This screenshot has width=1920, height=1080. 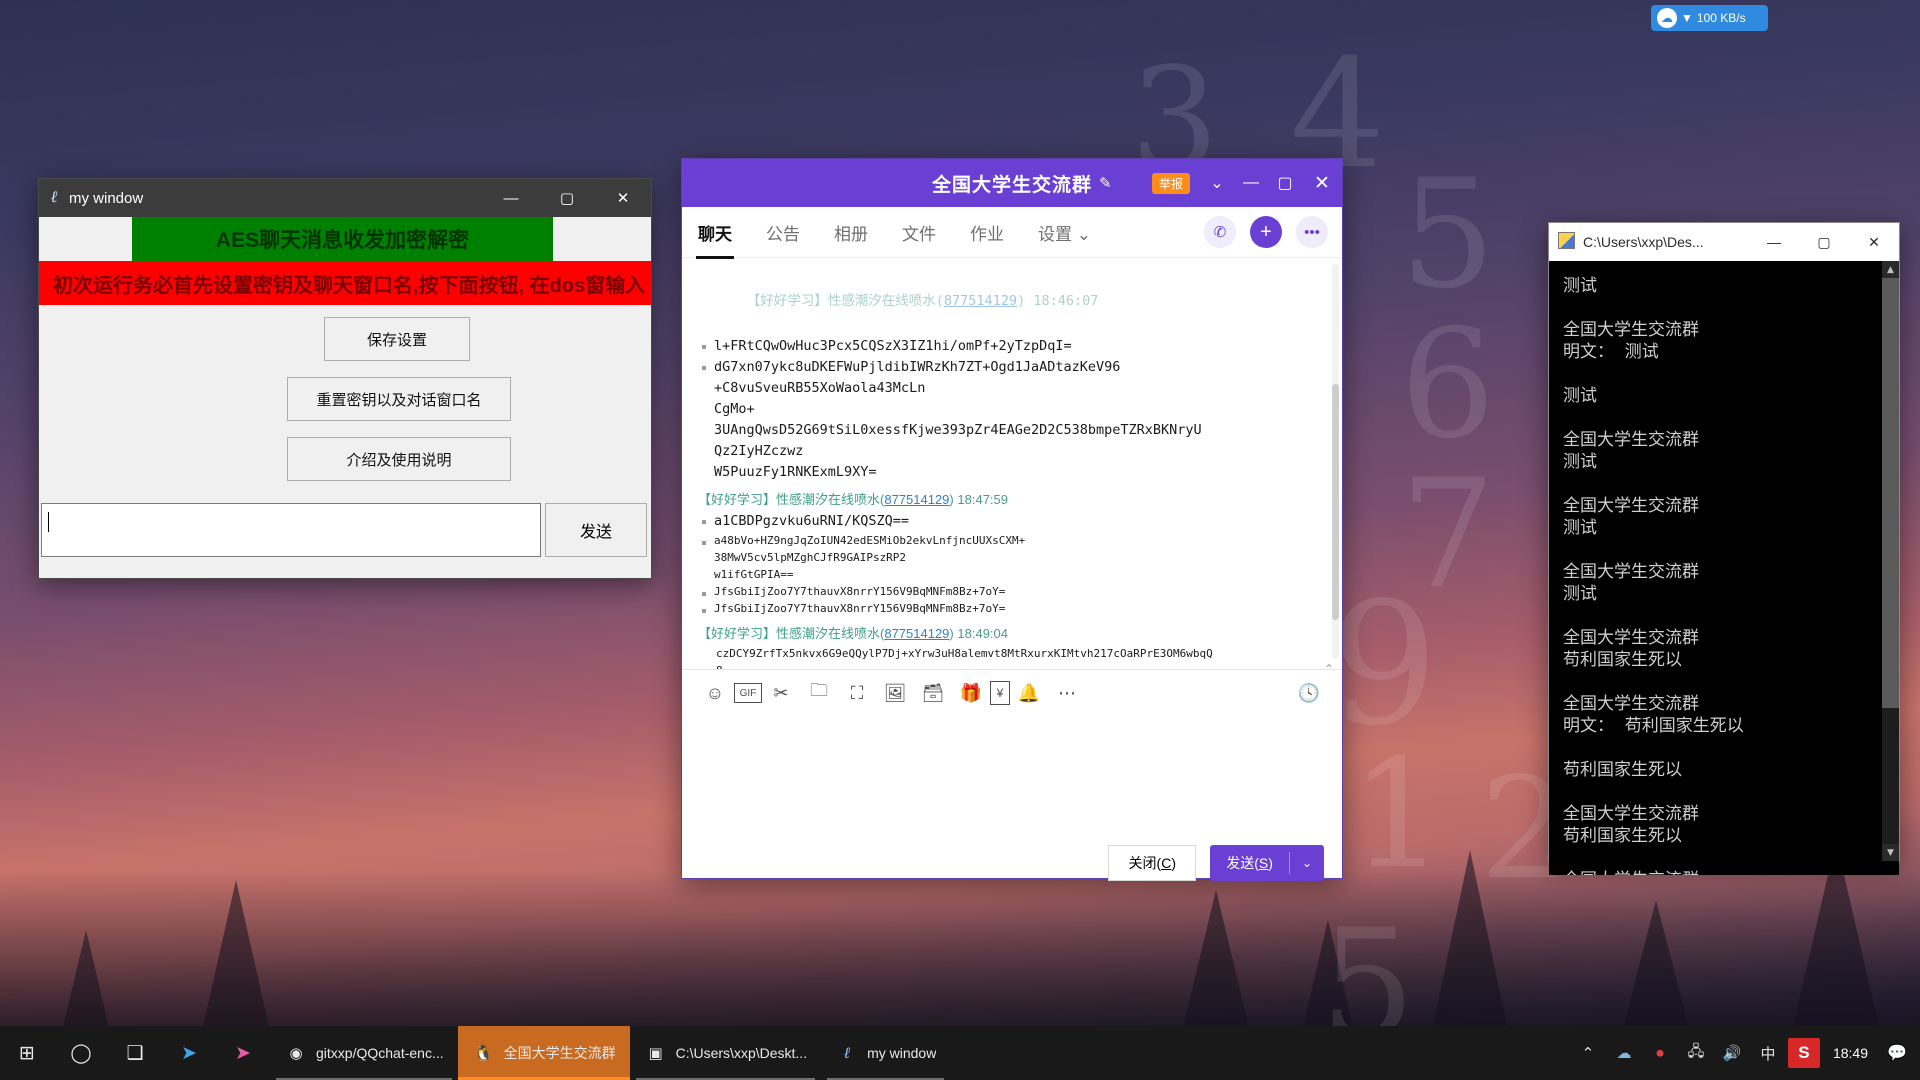 I want to click on qq-input-toolbar: ☺ GIF ✂ 🗀 ⛶ 🖼 🗃 🎁 ¥ 🔔 ⋯ 🕓, so click(x=1012, y=693).